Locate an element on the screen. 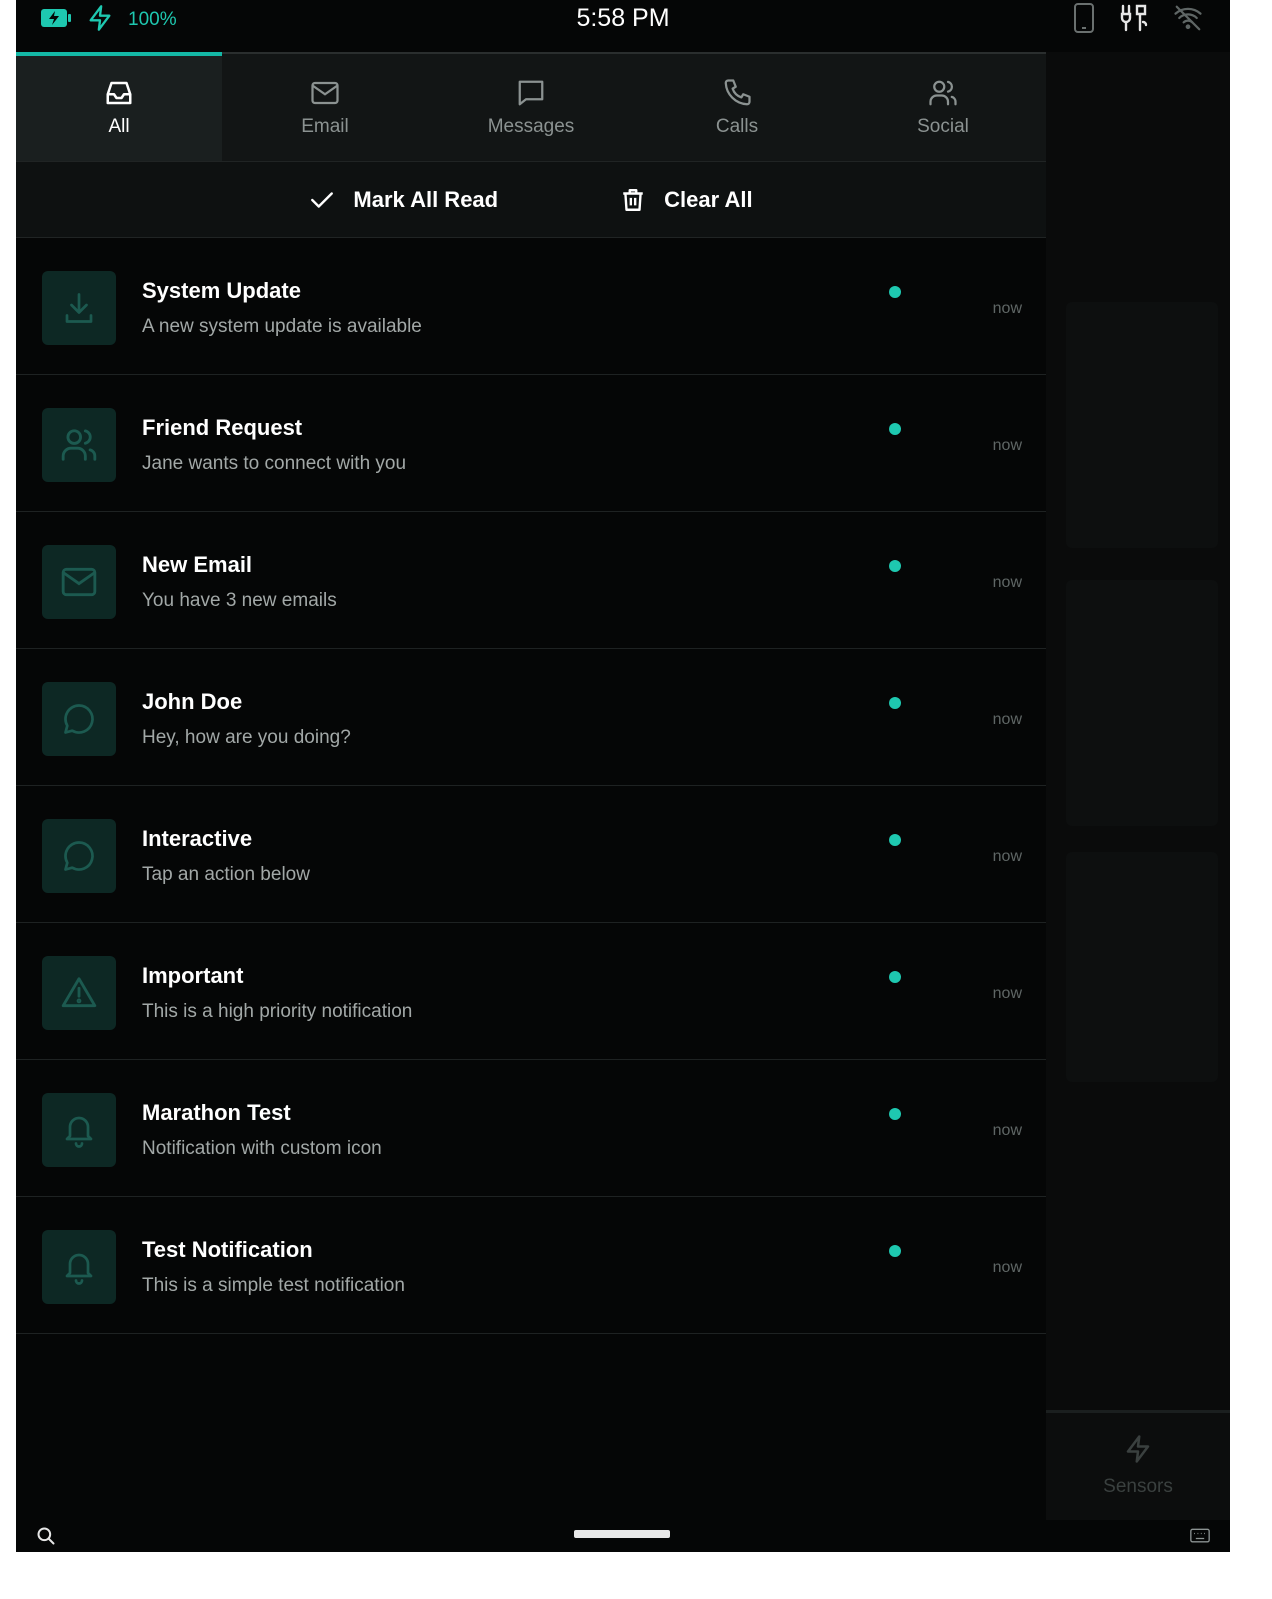  sensors-label: Sensors is located at coordinates (1138, 1486).